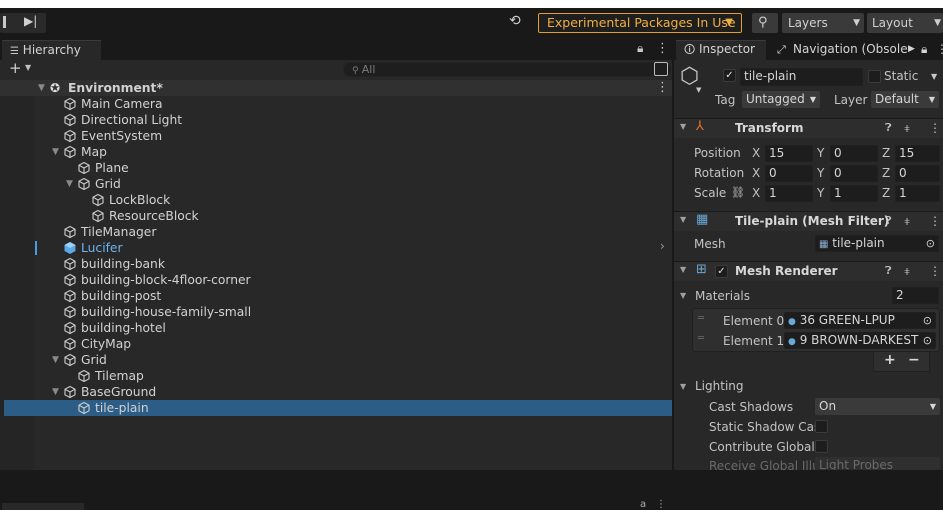  What do you see at coordinates (338, 408) in the screenshot?
I see `hierarchy-item: tile-plain` at bounding box center [338, 408].